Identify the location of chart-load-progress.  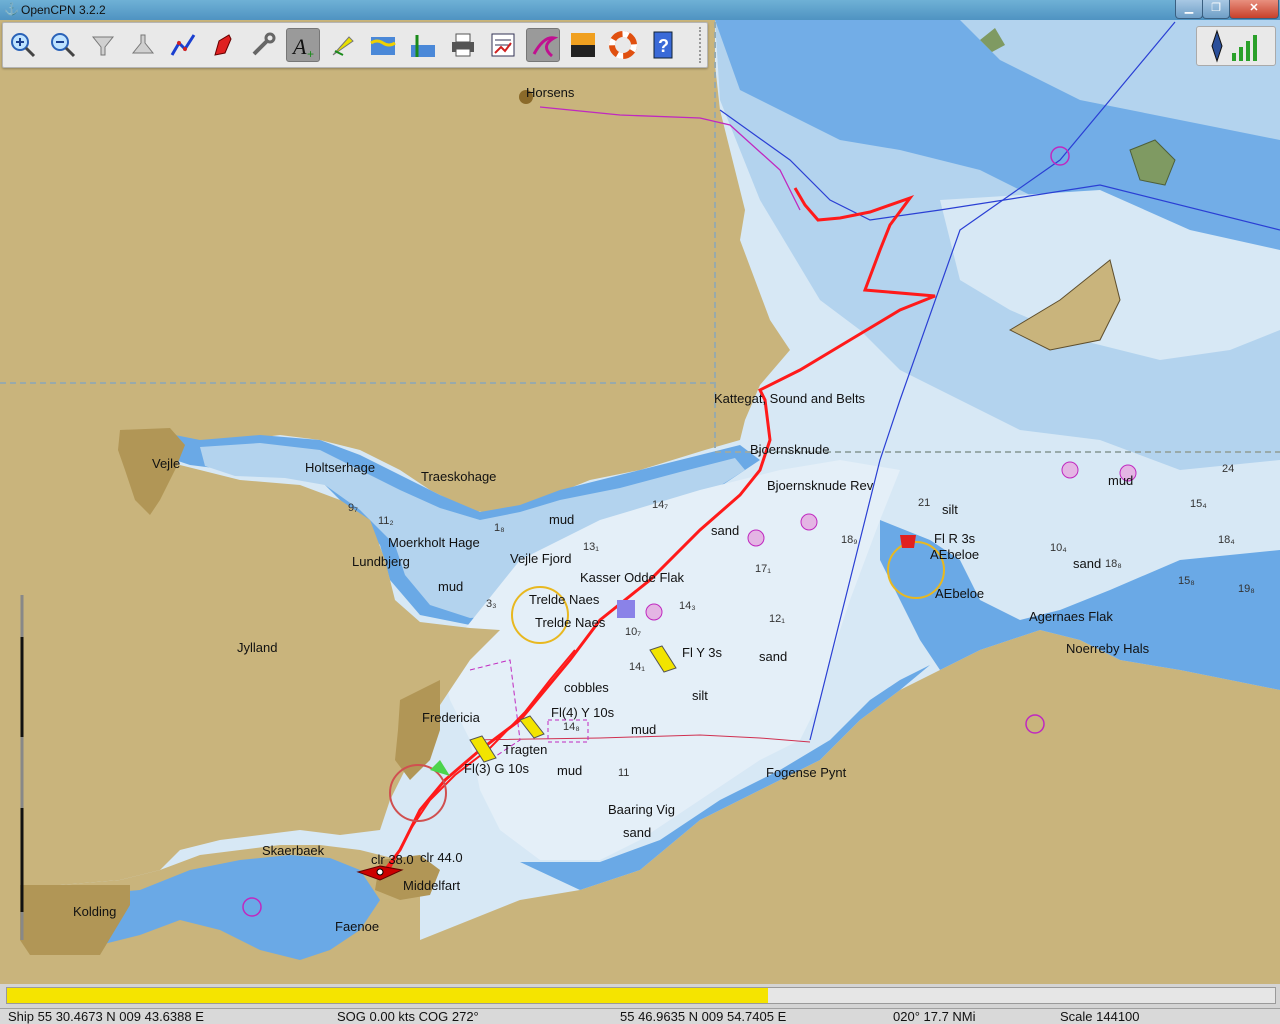
(641, 995).